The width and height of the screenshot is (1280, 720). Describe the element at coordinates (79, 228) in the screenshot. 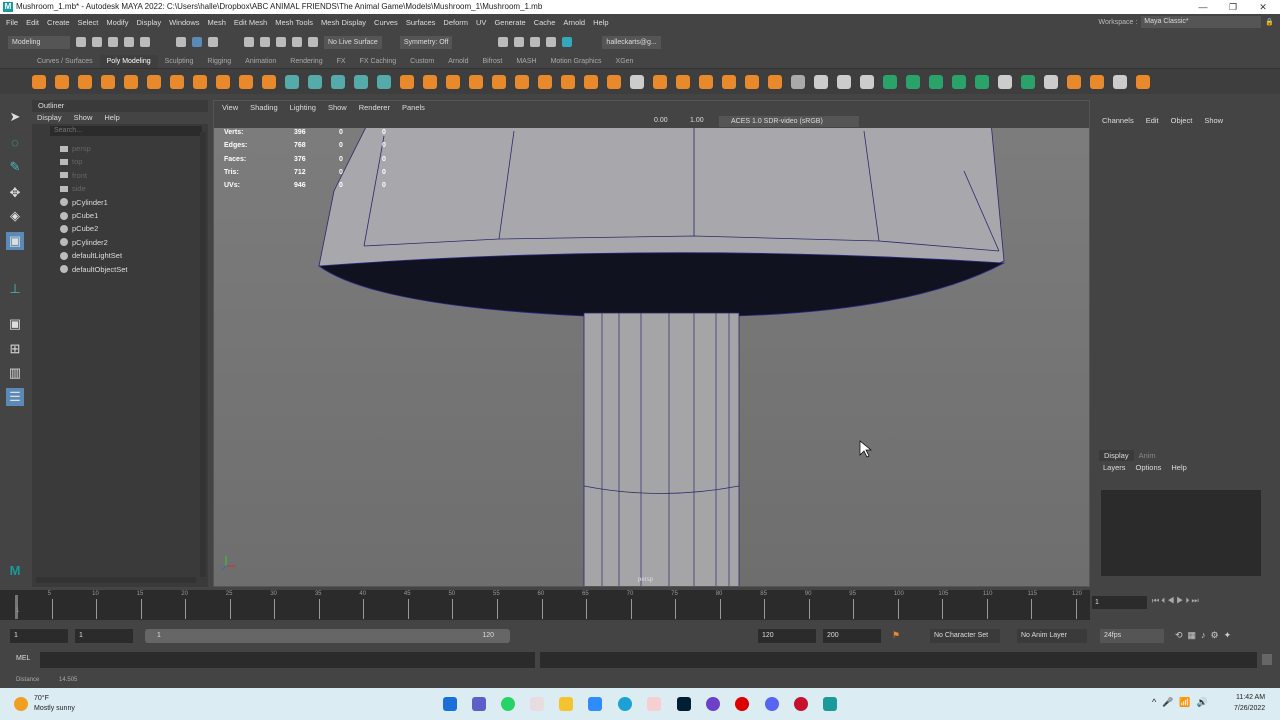

I see `outliner-item-pCube2: pCube2` at that location.